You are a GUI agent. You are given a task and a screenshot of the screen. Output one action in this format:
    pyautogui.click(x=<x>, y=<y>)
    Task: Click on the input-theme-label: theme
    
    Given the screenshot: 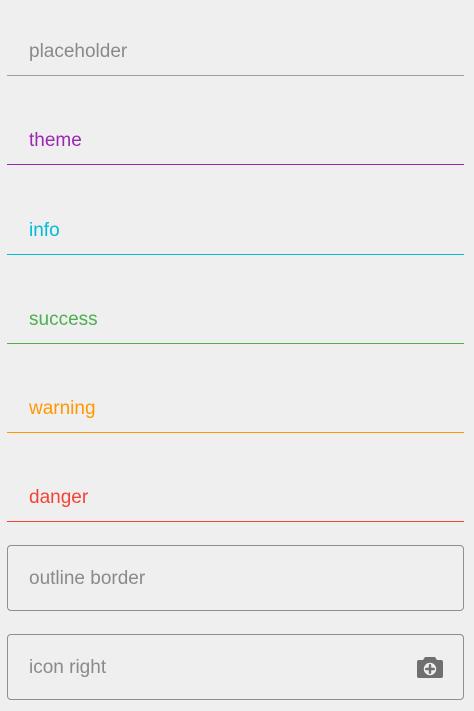 What is the action you would take?
    pyautogui.click(x=55, y=140)
    